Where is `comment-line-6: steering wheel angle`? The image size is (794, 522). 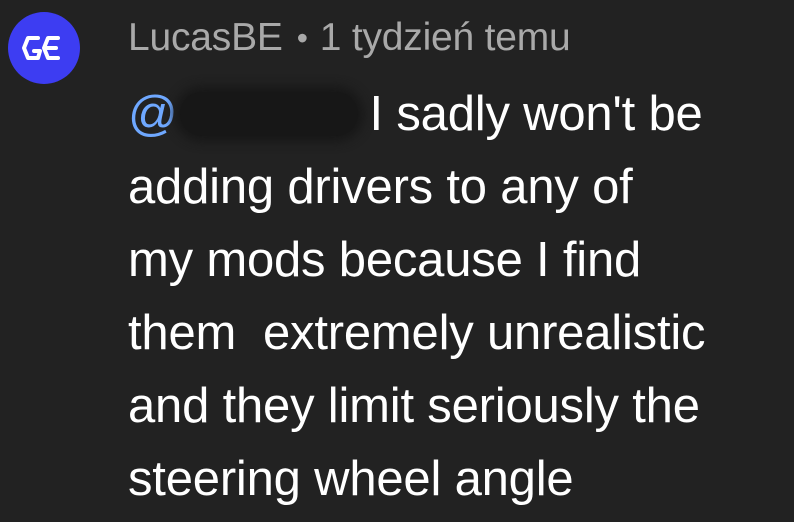 comment-line-6: steering wheel angle is located at coordinates (351, 479).